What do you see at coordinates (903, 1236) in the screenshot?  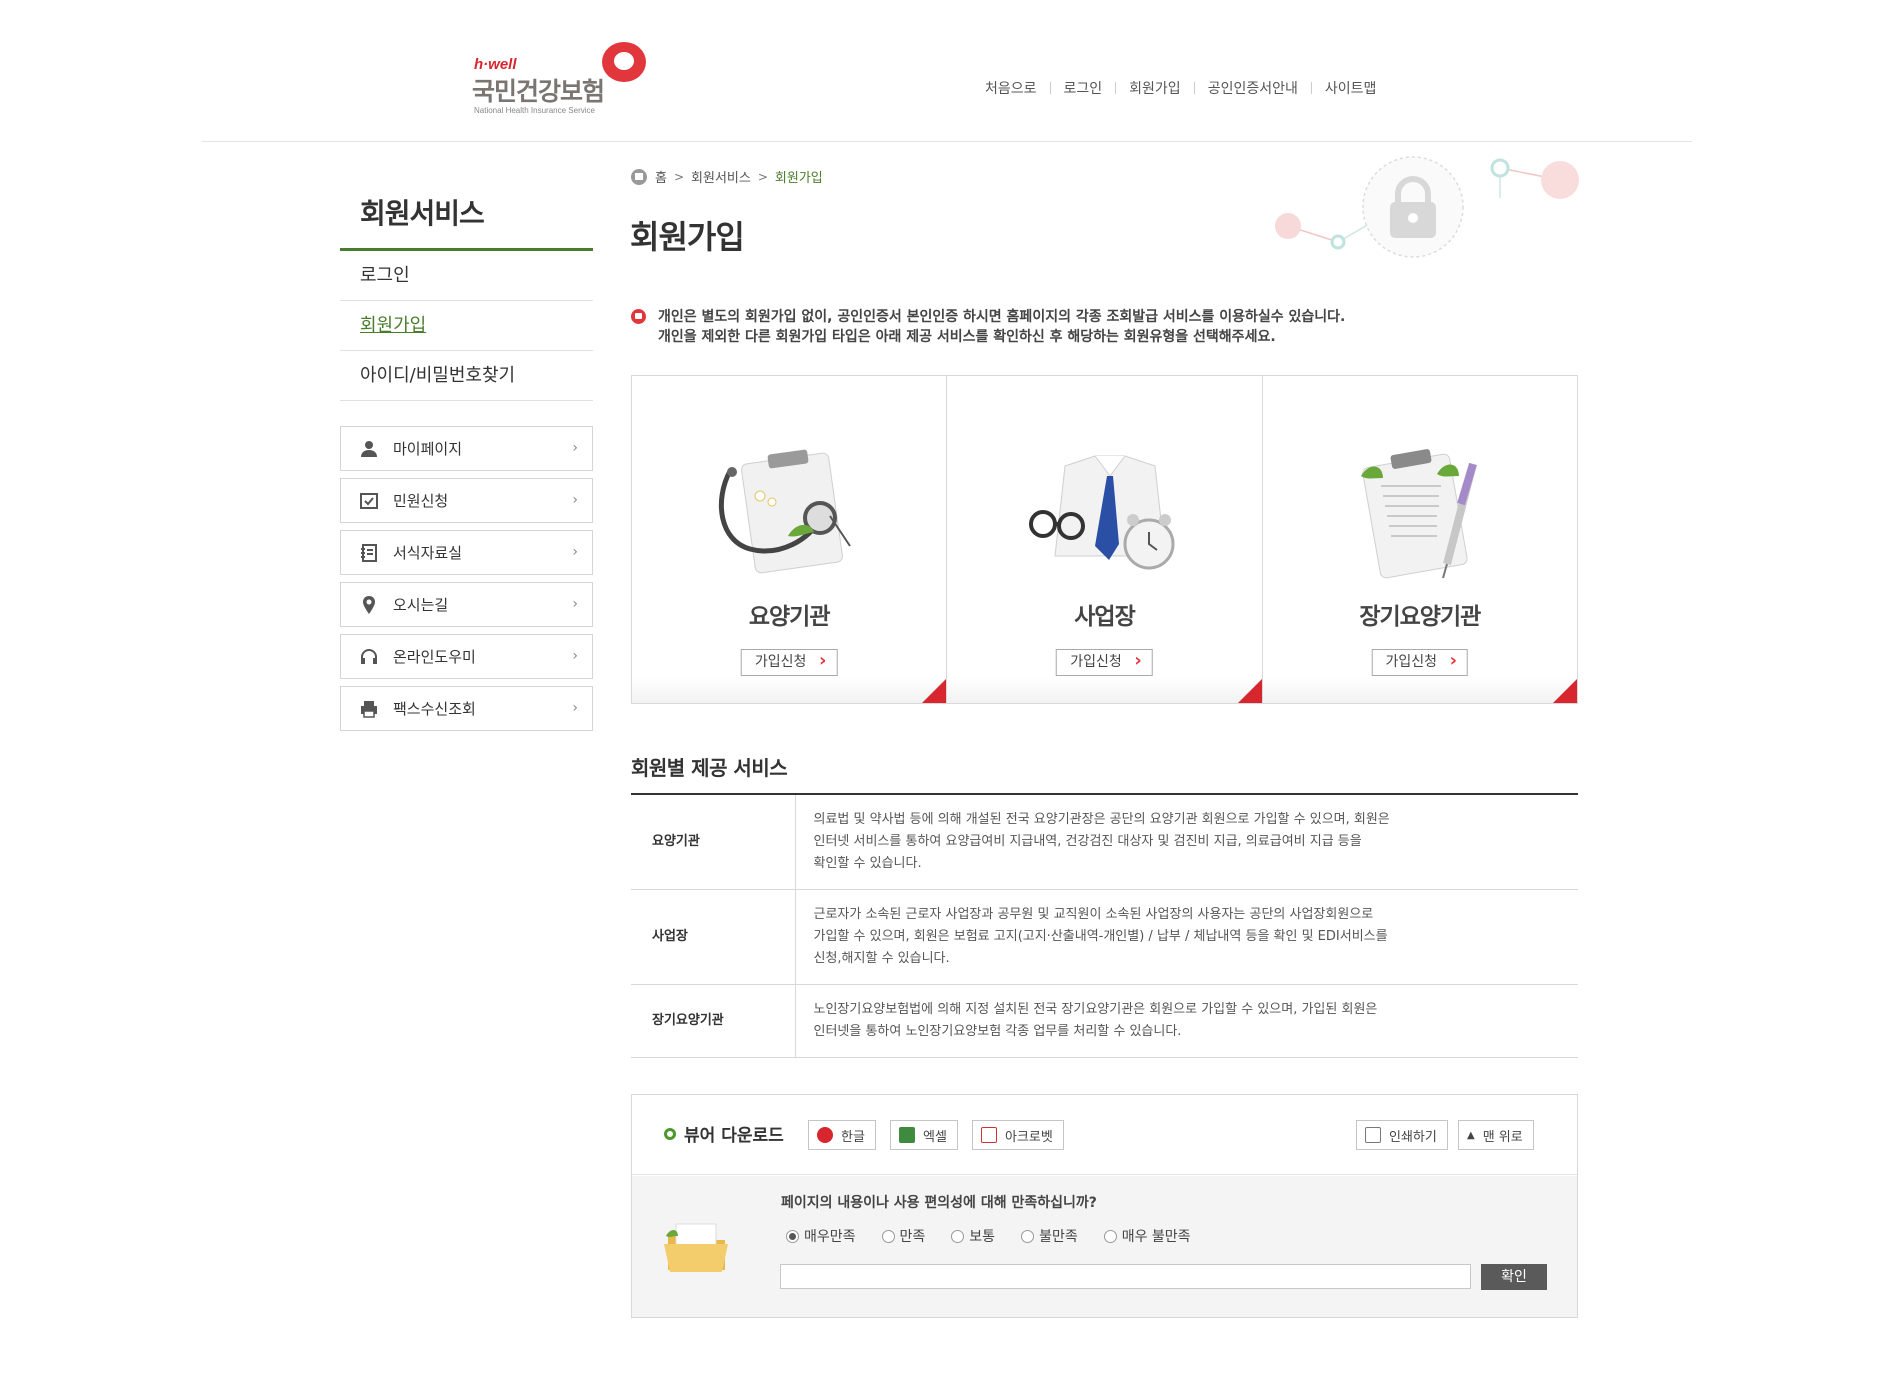 I see `survey-option-satisfied: 만족` at bounding box center [903, 1236].